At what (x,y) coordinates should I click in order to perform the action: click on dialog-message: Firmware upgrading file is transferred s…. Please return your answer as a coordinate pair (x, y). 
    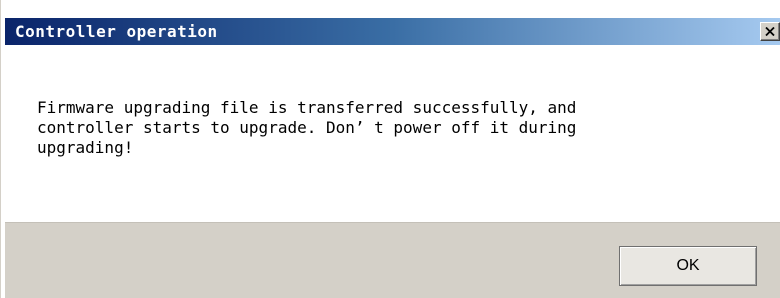
    Looking at the image, I should click on (307, 127).